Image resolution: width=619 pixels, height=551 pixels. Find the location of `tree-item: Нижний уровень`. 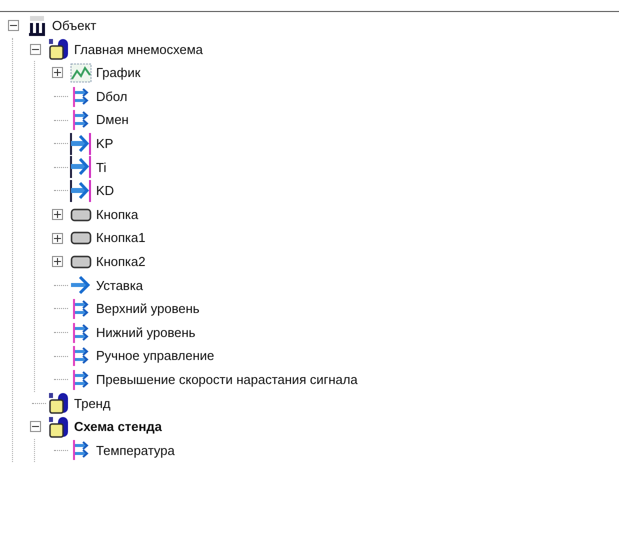

tree-item: Нижний уровень is located at coordinates (146, 332).